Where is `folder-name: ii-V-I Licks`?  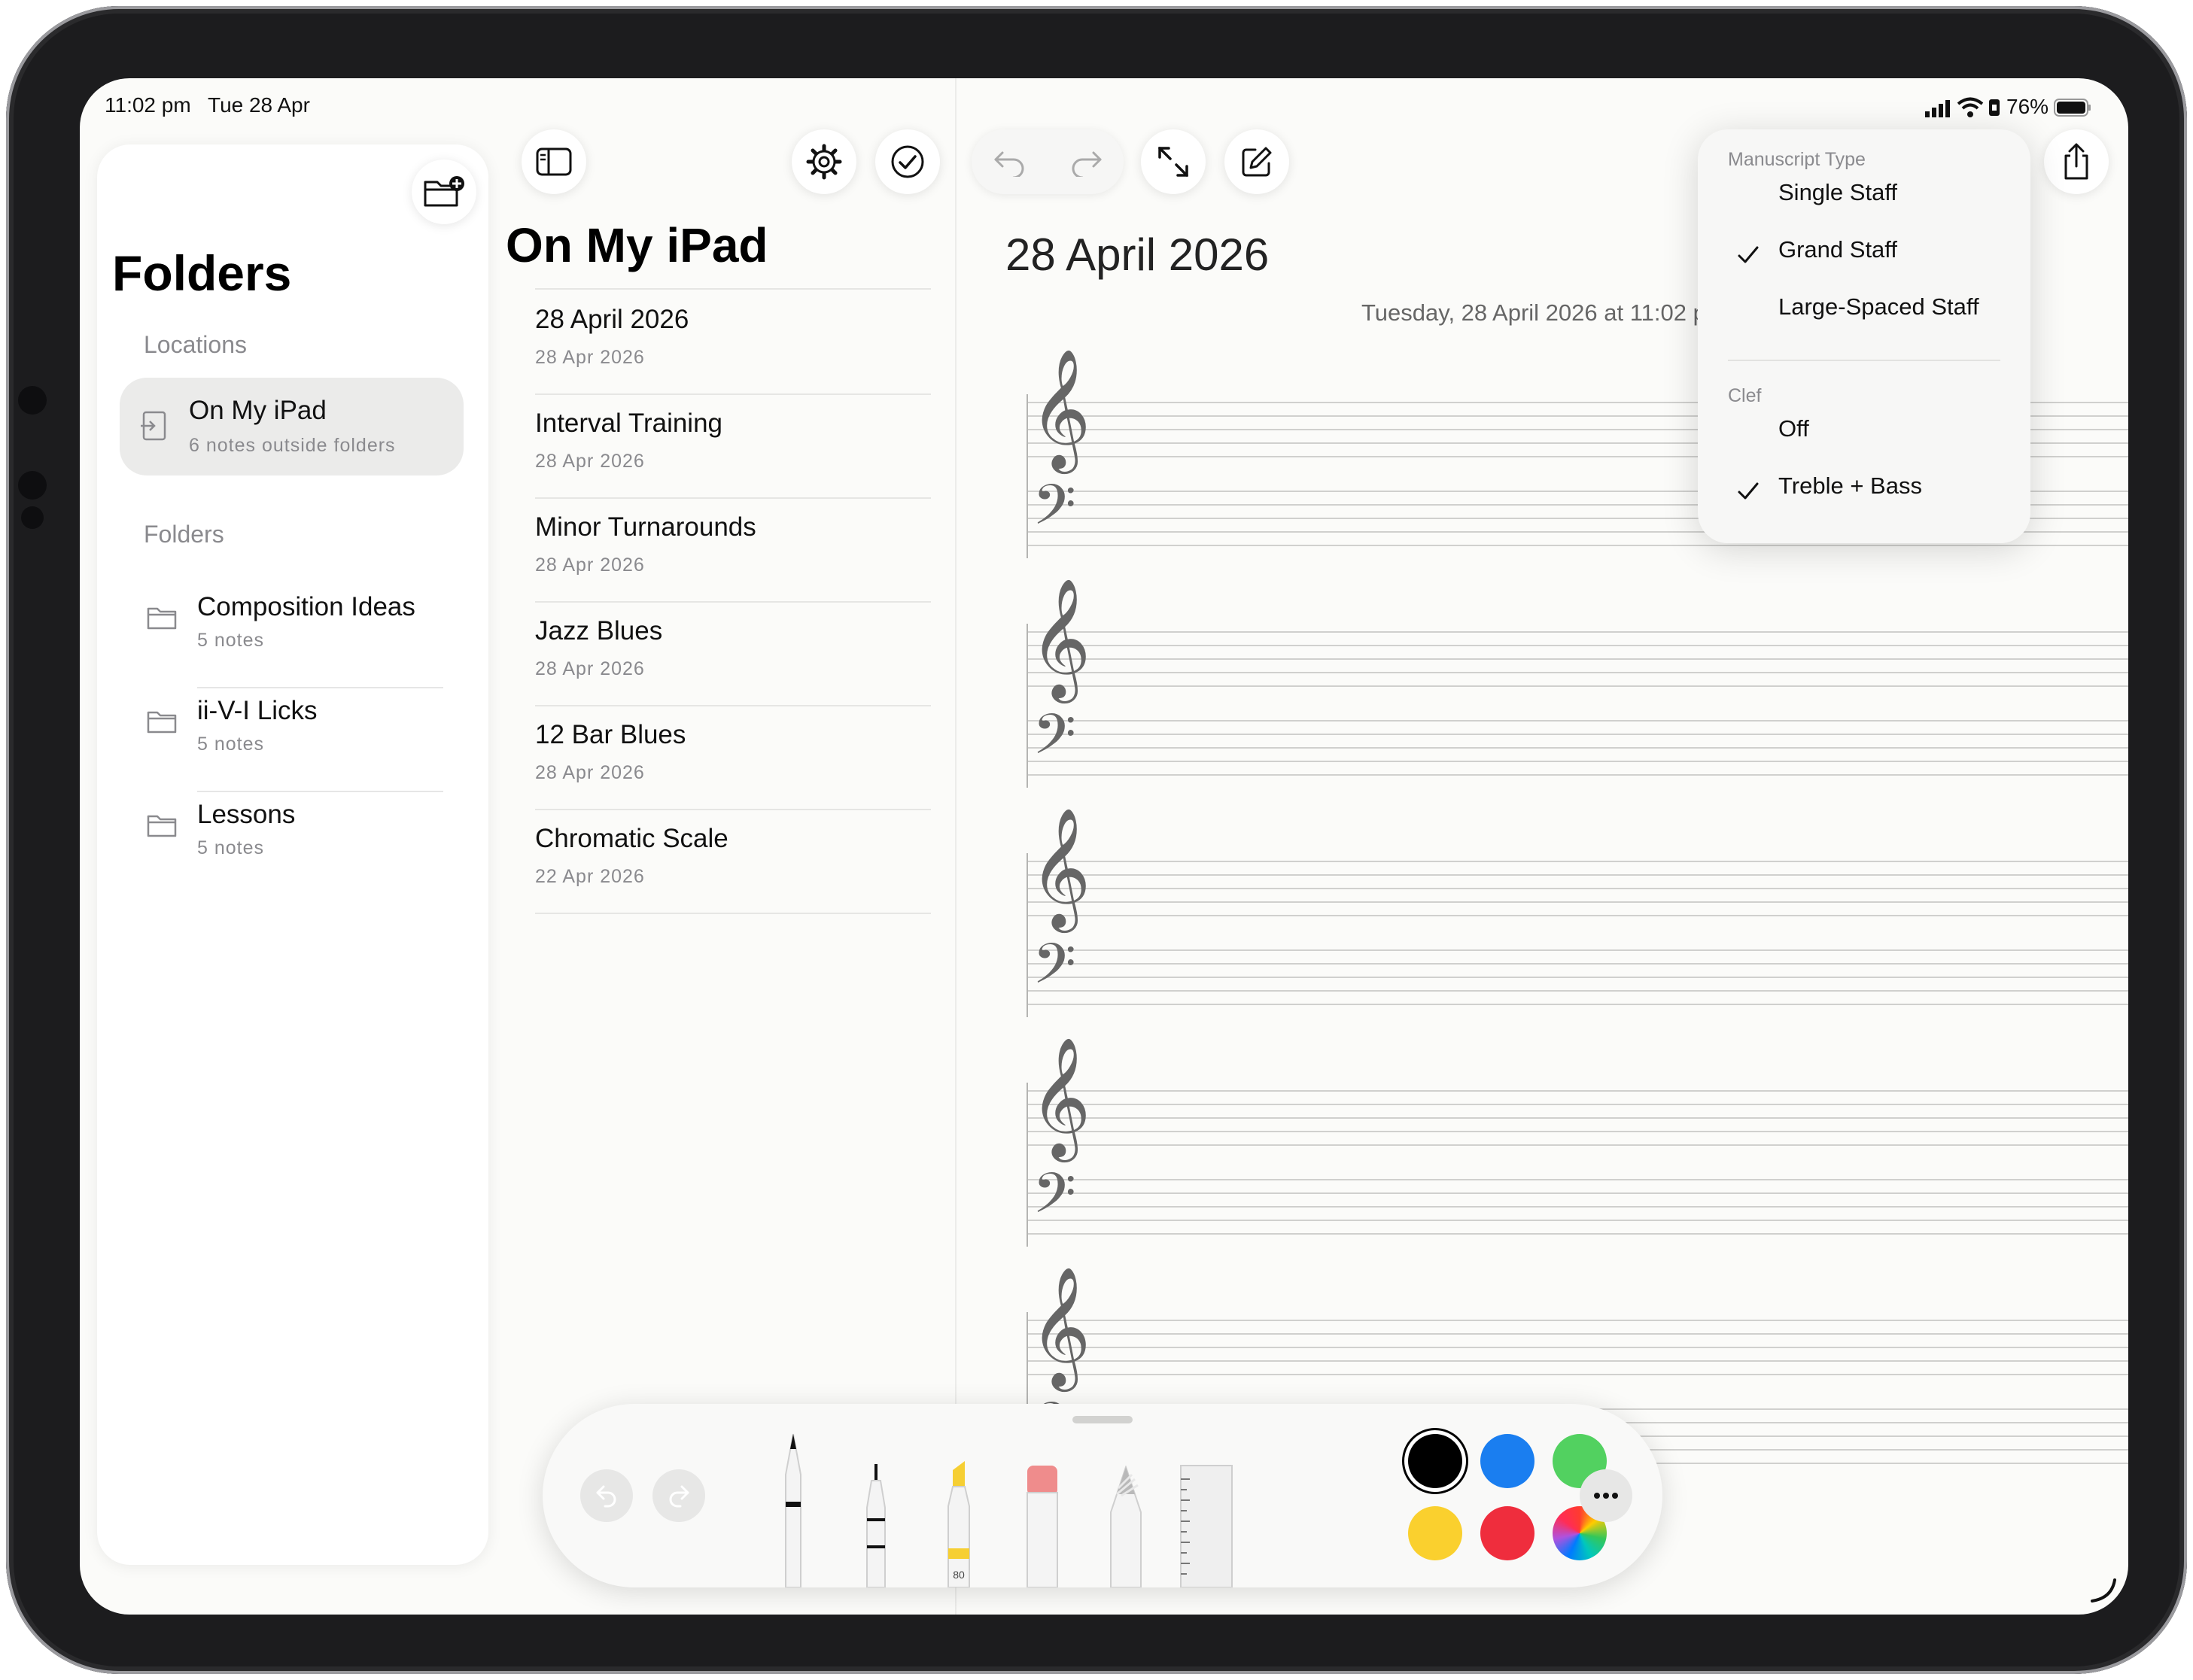
folder-name: ii-V-I Licks is located at coordinates (257, 710).